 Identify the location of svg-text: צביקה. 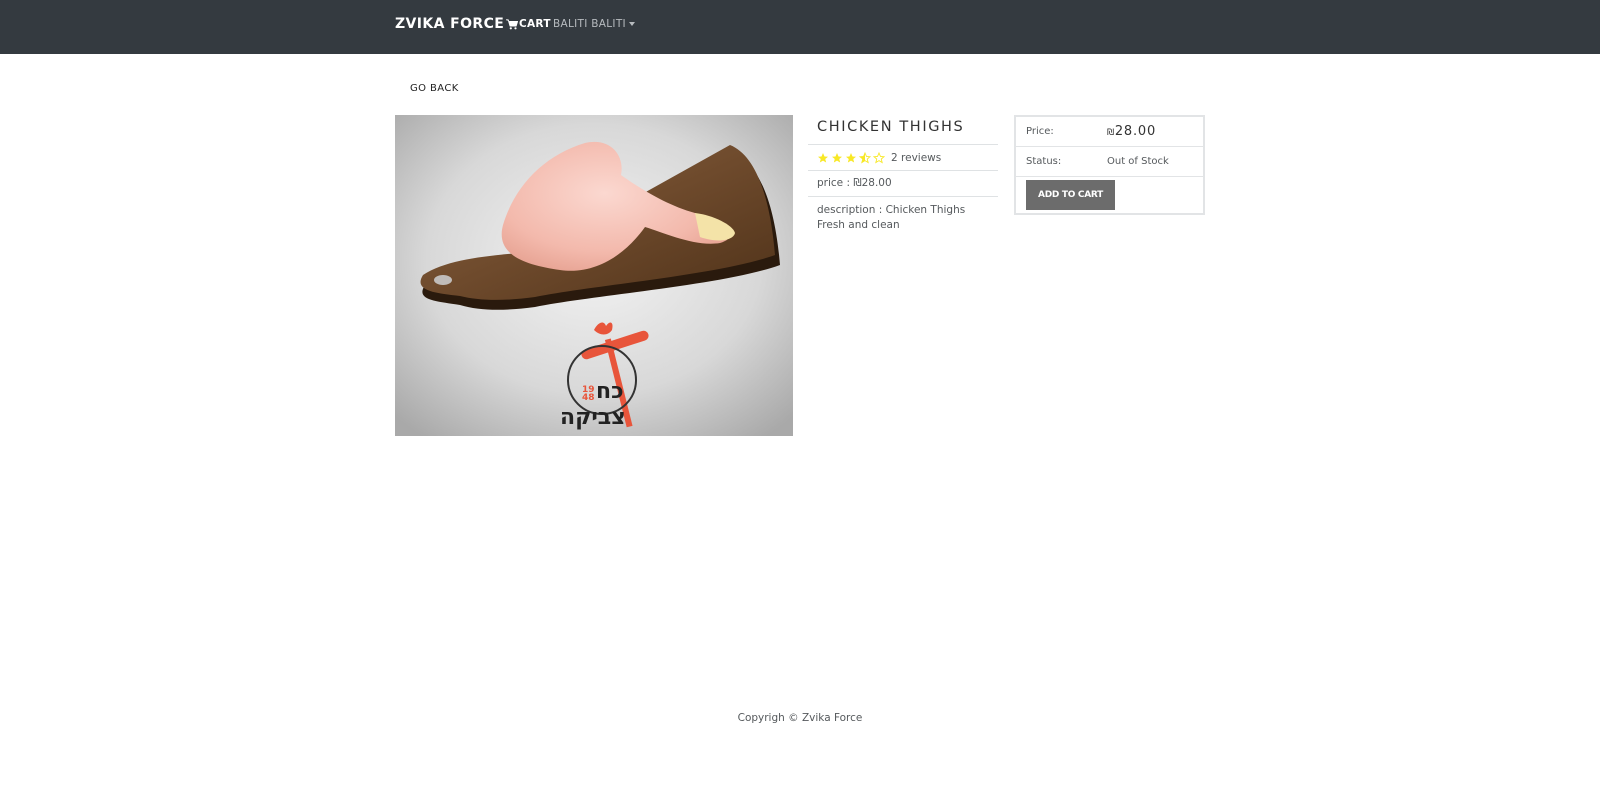
(593, 417).